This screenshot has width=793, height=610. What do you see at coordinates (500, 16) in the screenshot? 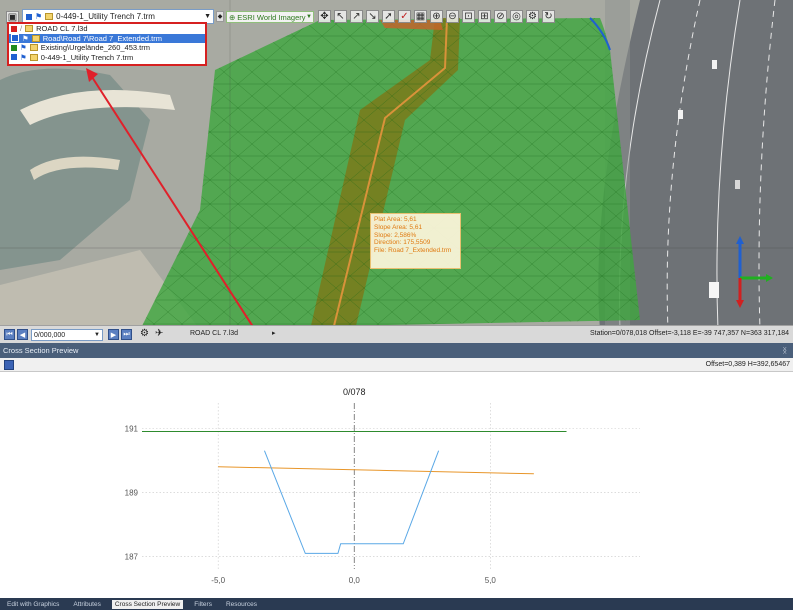
I see `zoom-previous-icon: ⊘` at bounding box center [500, 16].